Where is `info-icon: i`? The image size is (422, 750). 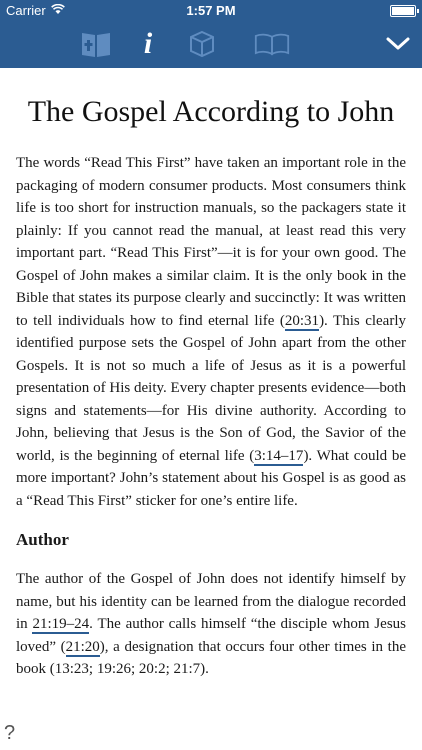
info-icon: i is located at coordinates (148, 43).